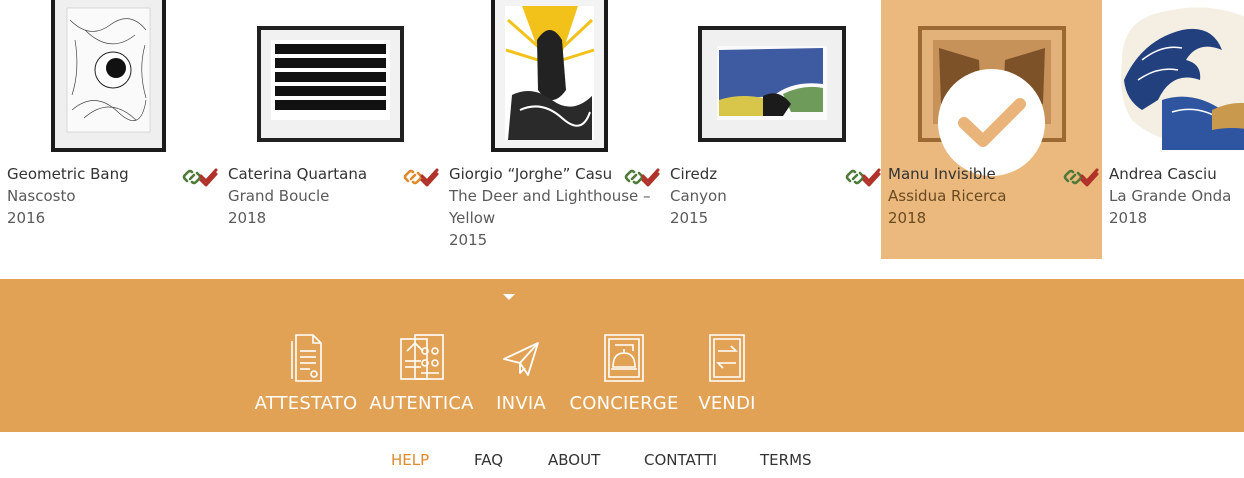  What do you see at coordinates (574, 460) in the screenshot?
I see `footer-link-about: ABOUT` at bounding box center [574, 460].